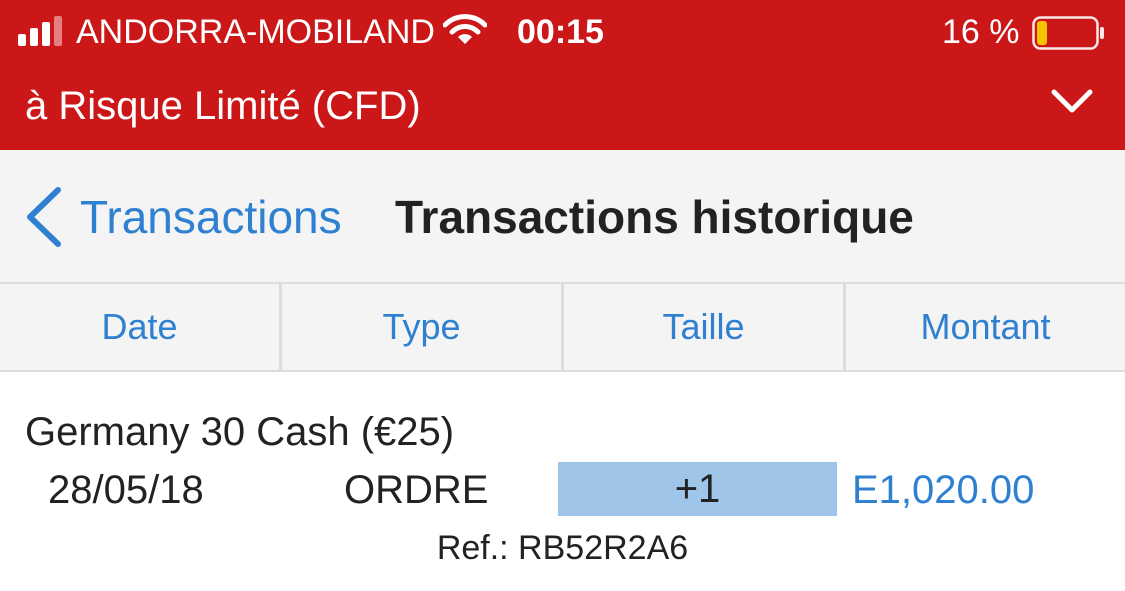  What do you see at coordinates (255, 32) in the screenshot?
I see `carrier-name: ANDORRA-MOBILAND` at bounding box center [255, 32].